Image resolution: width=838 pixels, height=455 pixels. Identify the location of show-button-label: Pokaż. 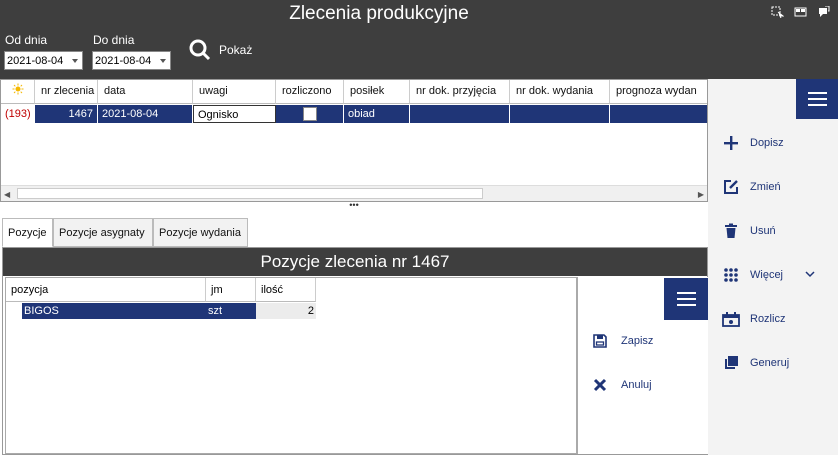
(236, 50).